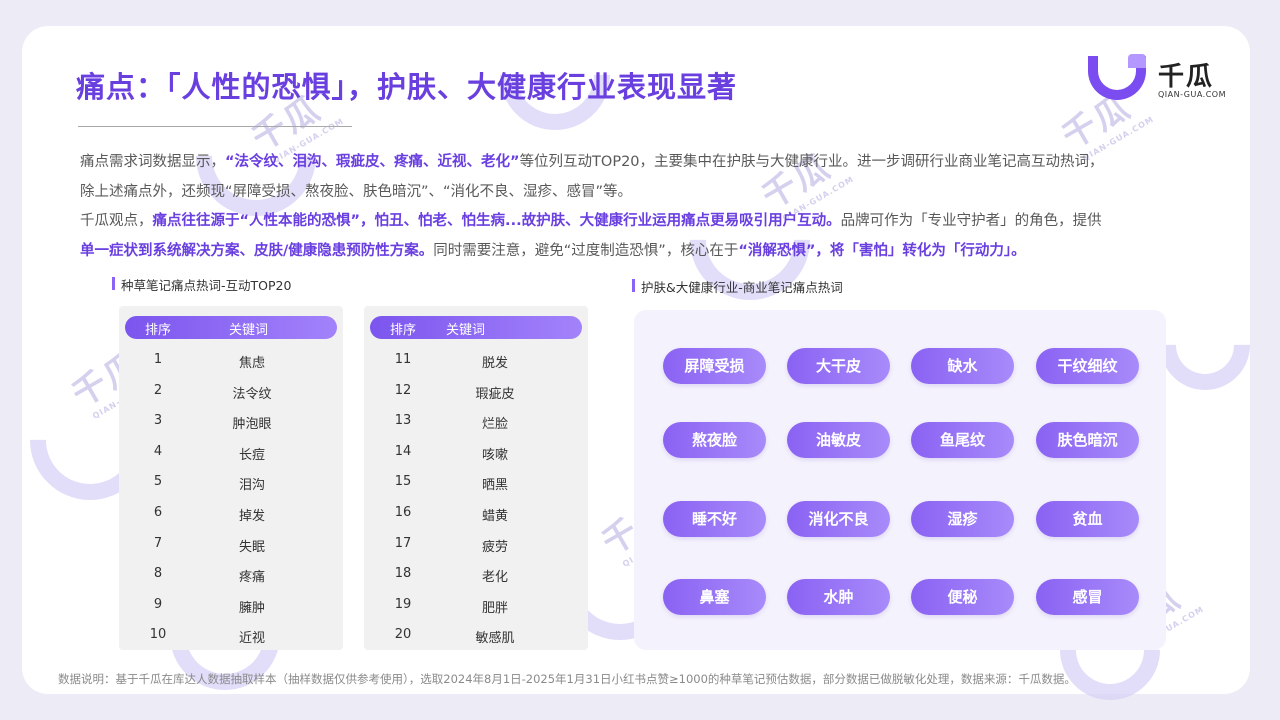  What do you see at coordinates (252, 578) in the screenshot?
I see `keyword-cell: 疼痛` at bounding box center [252, 578].